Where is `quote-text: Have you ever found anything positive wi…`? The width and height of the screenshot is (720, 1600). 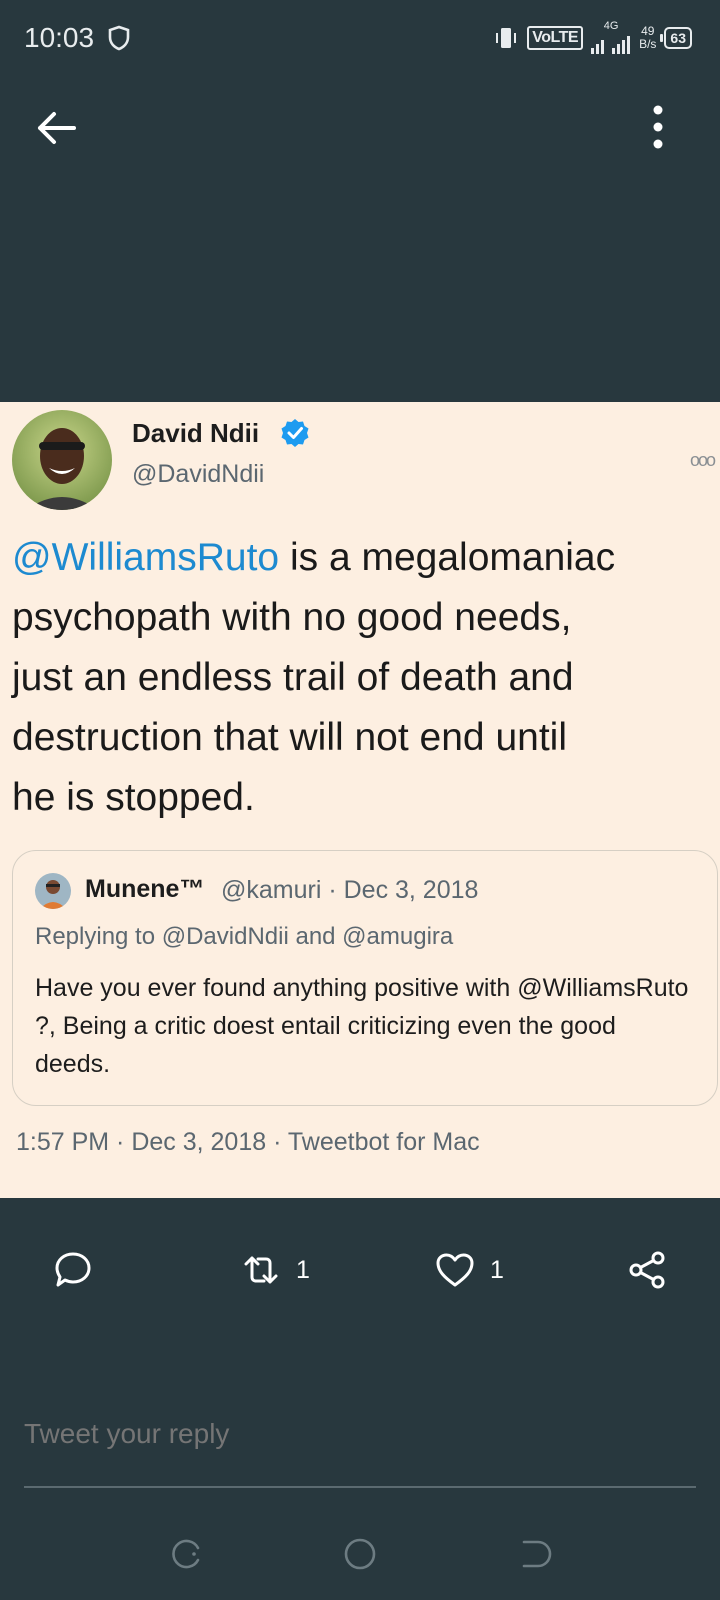
quote-text: Have you ever found anything positive wi… is located at coordinates (362, 1026).